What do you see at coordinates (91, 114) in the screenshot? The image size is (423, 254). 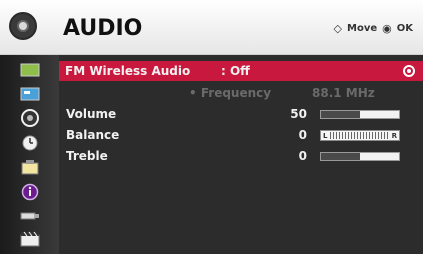 I see `volume-label: Volume` at bounding box center [91, 114].